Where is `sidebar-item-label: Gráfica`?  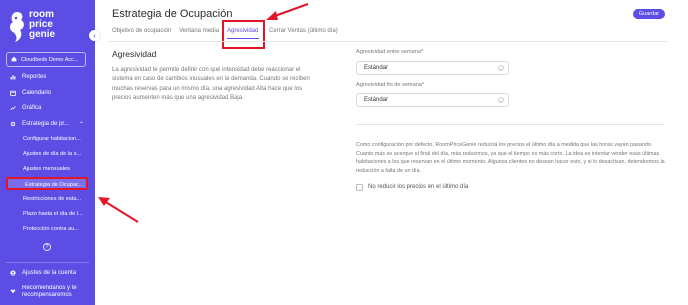
sidebar-item-label: Gráfica is located at coordinates (32, 108).